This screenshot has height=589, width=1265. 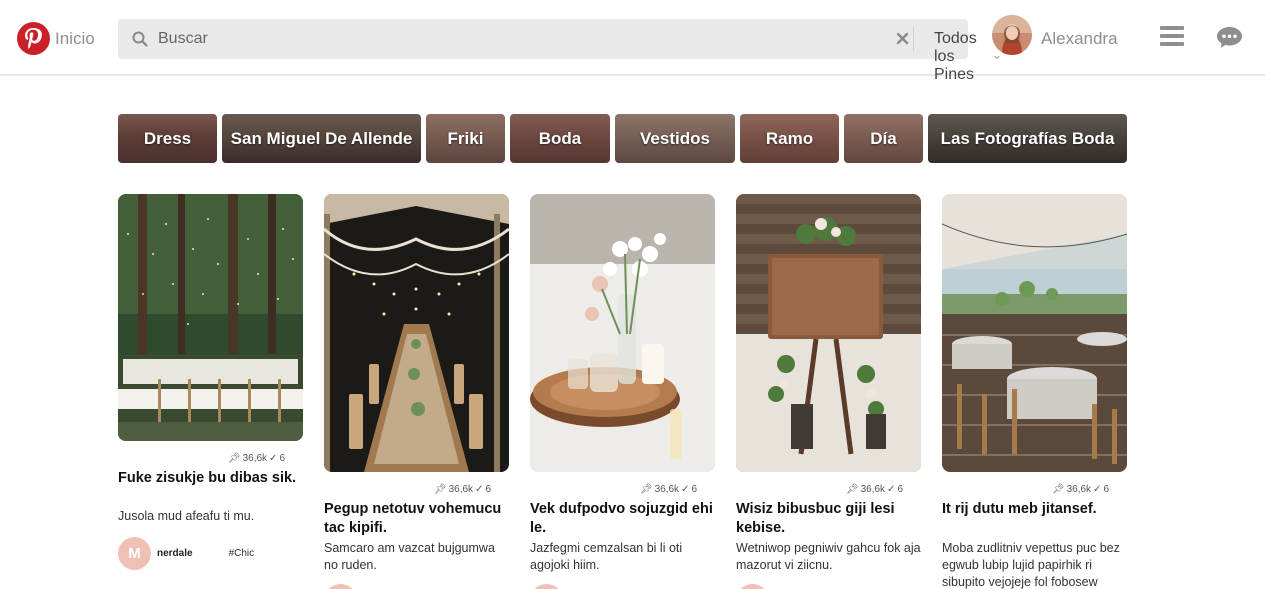 What do you see at coordinates (75, 39) in the screenshot?
I see `home-link: Inicio` at bounding box center [75, 39].